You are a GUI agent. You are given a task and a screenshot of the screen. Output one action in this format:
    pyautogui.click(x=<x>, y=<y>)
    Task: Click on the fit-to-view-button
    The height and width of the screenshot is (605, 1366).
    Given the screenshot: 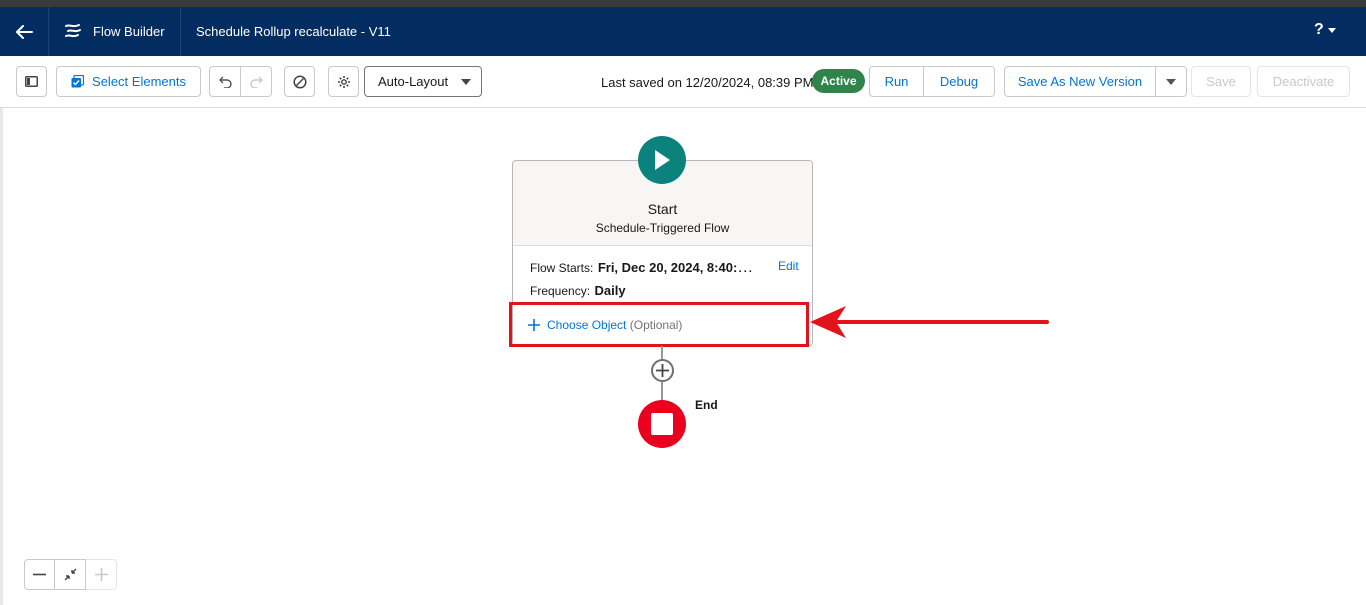 What is the action you would take?
    pyautogui.click(x=70, y=574)
    